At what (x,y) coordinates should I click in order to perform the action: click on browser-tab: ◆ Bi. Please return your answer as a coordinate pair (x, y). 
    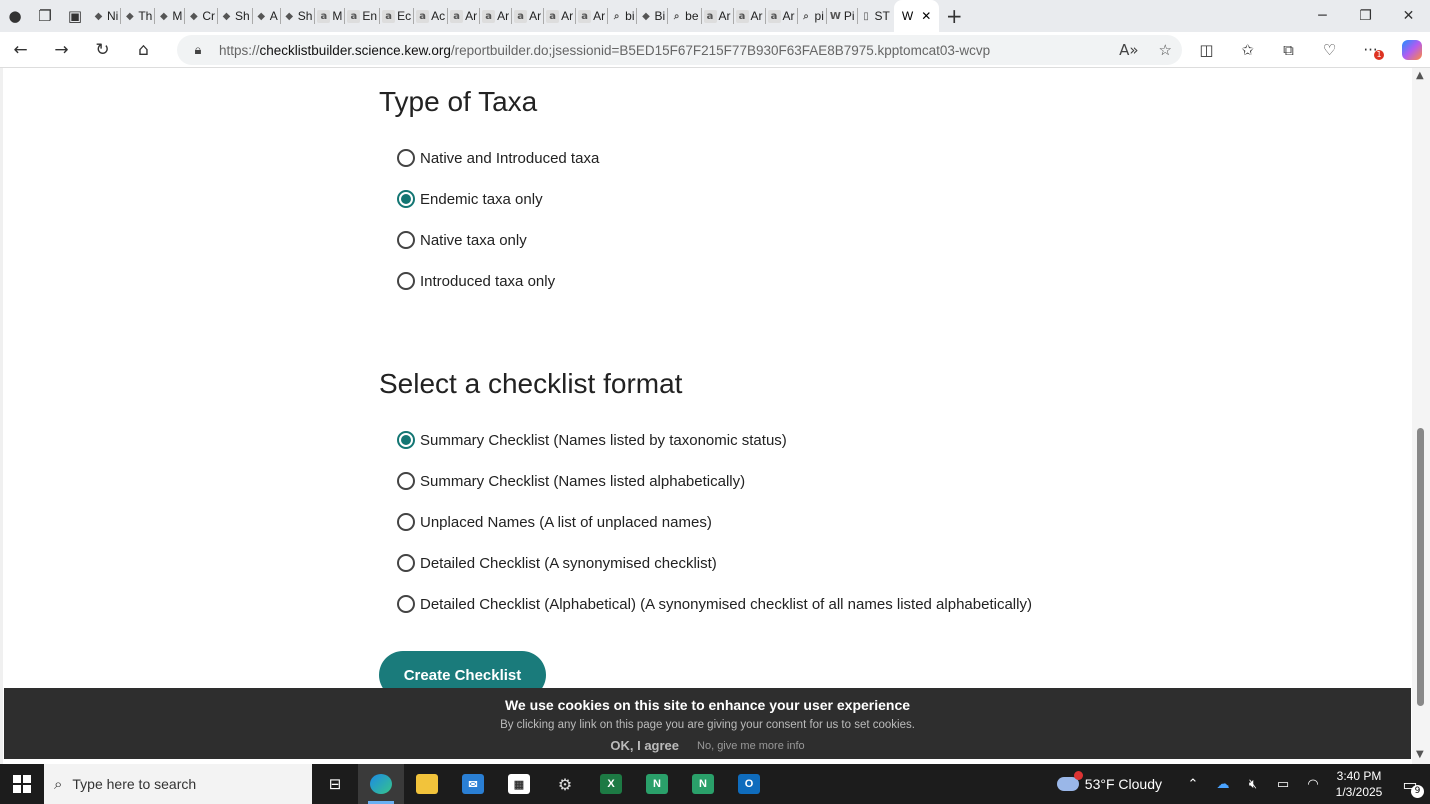
    Looking at the image, I should click on (652, 16).